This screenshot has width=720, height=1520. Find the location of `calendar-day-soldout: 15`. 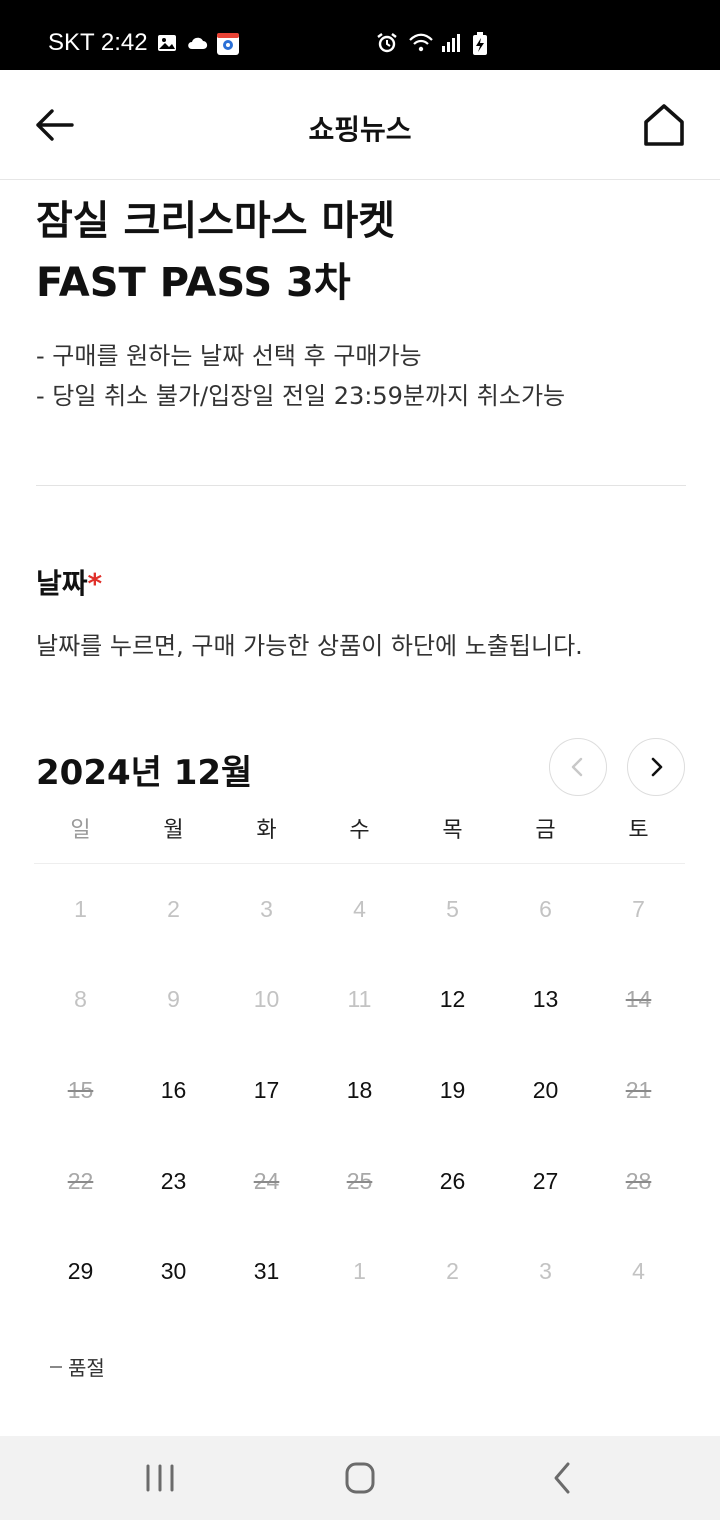

calendar-day-soldout: 15 is located at coordinates (80, 1089).